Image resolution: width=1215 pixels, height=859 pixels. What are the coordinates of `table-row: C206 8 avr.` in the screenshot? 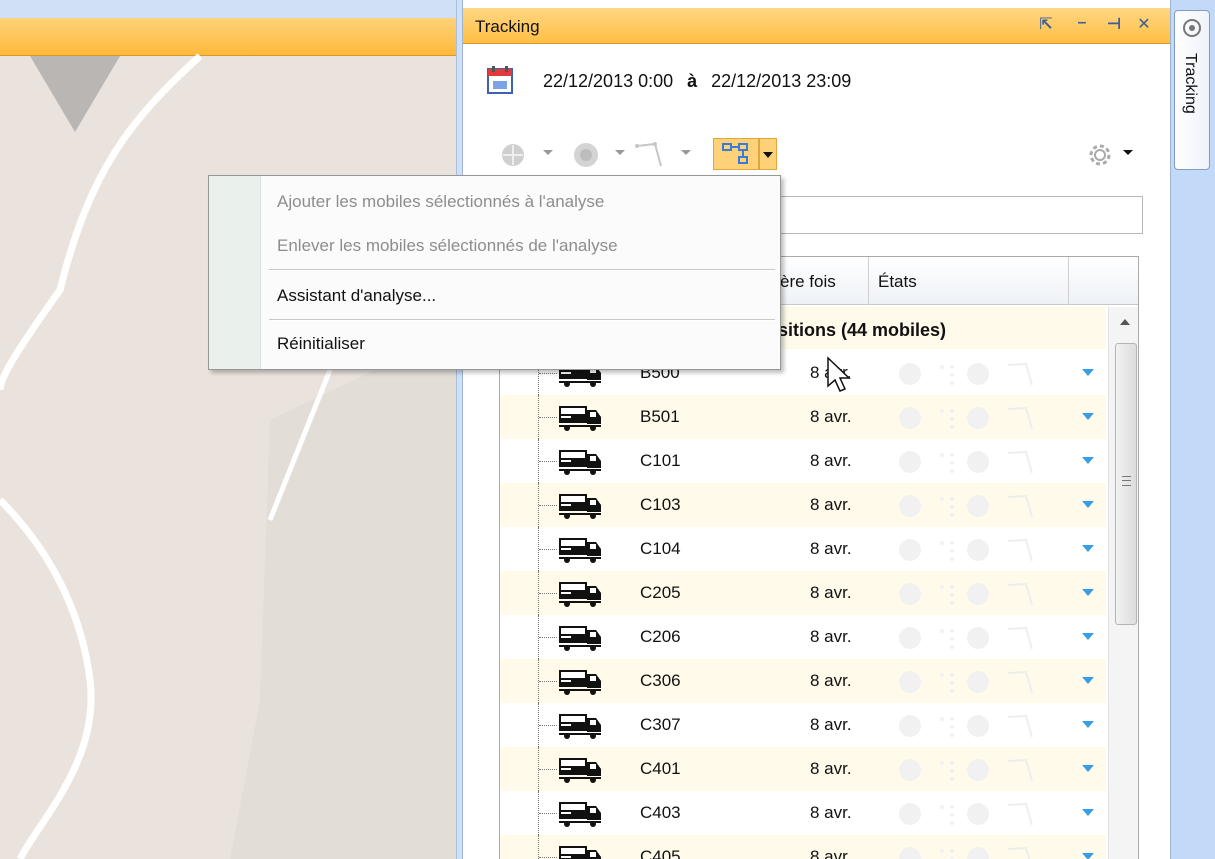 It's located at (803, 637).